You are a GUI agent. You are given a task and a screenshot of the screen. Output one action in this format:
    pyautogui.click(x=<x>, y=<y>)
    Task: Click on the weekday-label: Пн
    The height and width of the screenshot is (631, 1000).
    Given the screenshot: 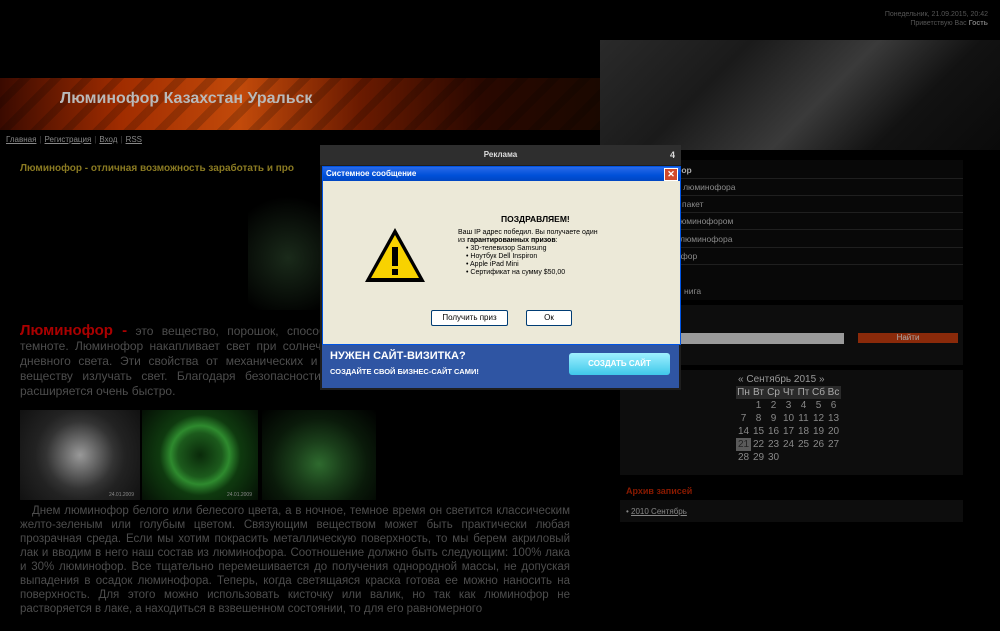 What is the action you would take?
    pyautogui.click(x=743, y=392)
    